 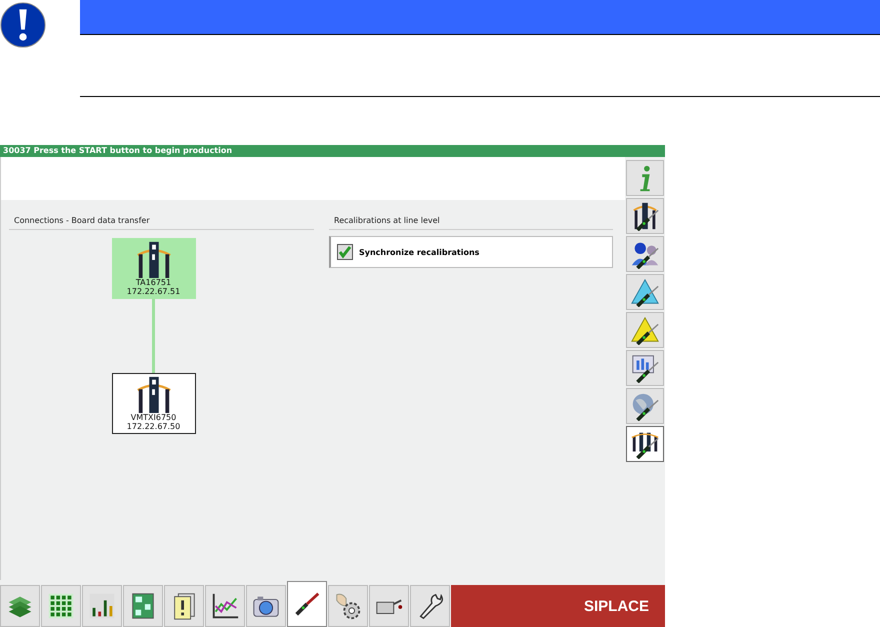 What do you see at coordinates (332, 151) in the screenshot?
I see `status-bar: 30037 Press the START button to begin production` at bounding box center [332, 151].